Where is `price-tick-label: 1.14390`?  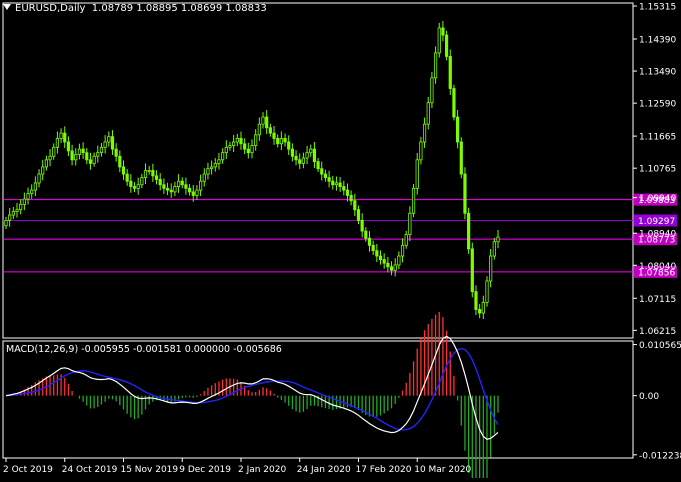
price-tick-label: 1.14390 is located at coordinates (657, 40).